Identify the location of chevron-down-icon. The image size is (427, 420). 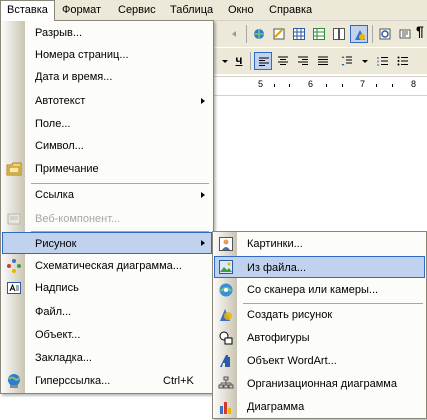
(365, 61).